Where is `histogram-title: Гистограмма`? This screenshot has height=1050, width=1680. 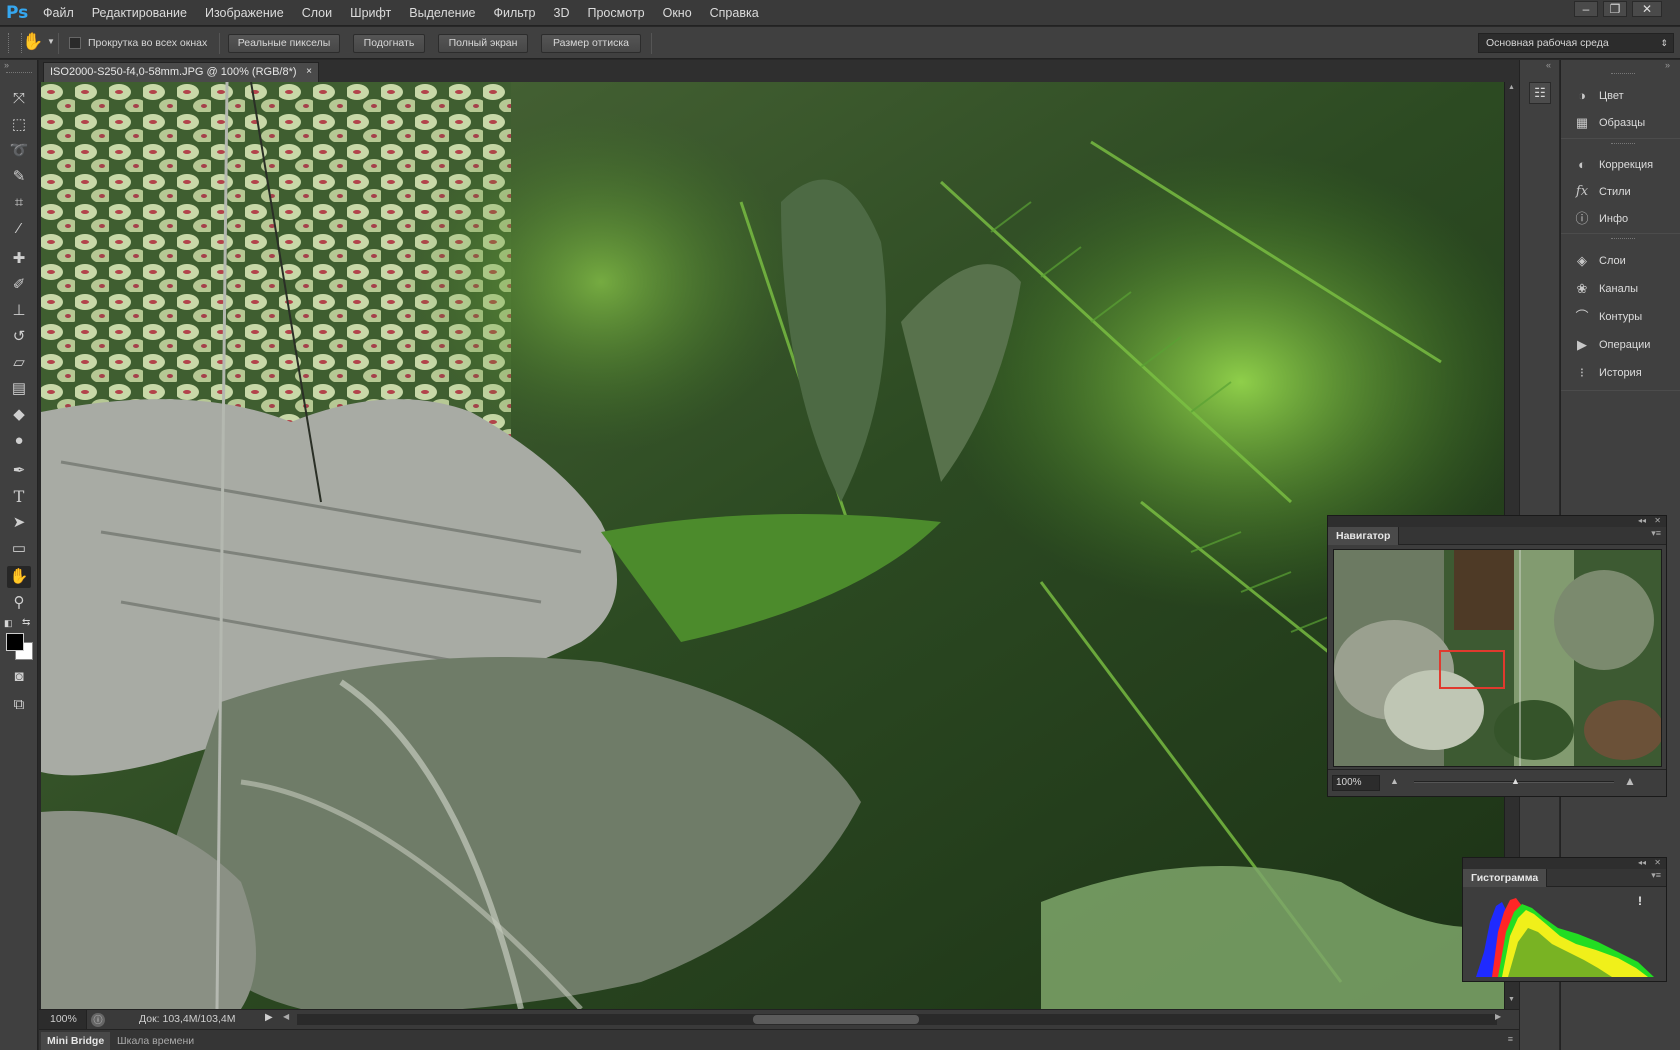 histogram-title: Гистограмма is located at coordinates (1505, 878).